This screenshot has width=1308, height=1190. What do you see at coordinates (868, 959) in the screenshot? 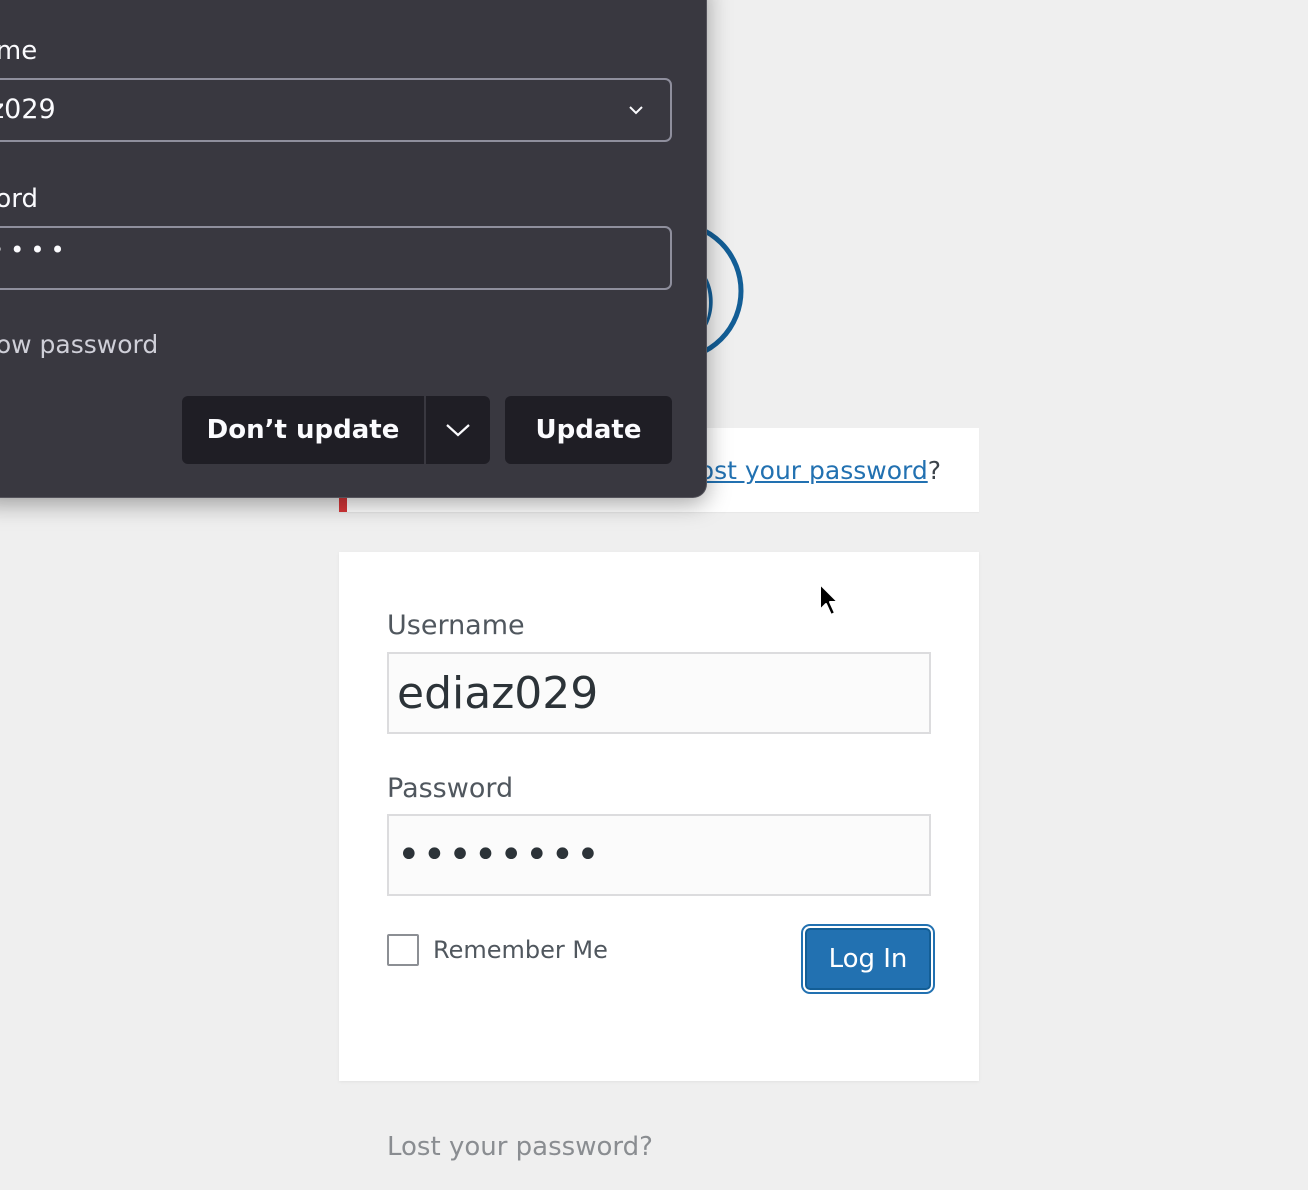
I see `log-in-button: Log In` at bounding box center [868, 959].